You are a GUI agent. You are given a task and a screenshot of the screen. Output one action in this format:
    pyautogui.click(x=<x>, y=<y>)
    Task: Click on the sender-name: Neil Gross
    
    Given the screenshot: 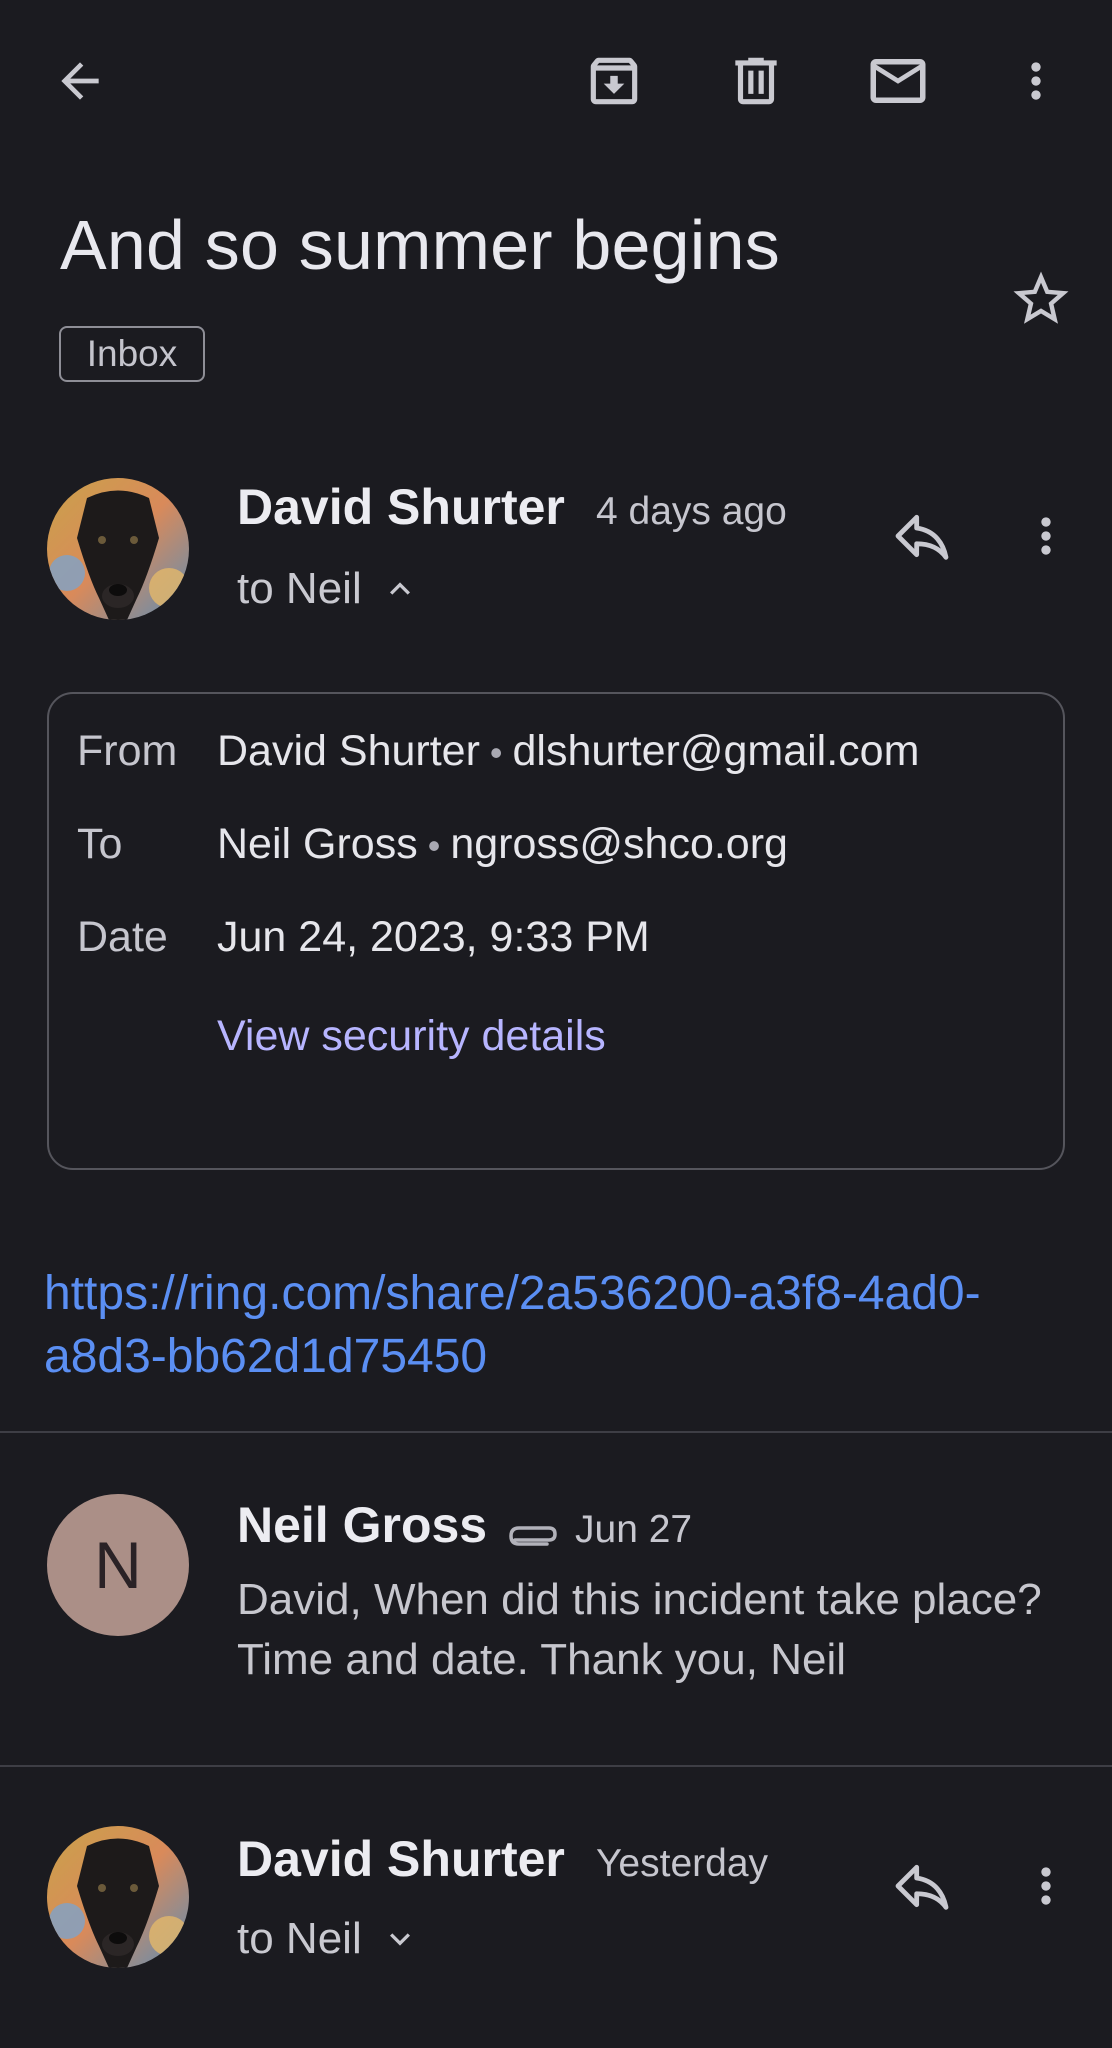 What is the action you would take?
    pyautogui.click(x=362, y=1525)
    